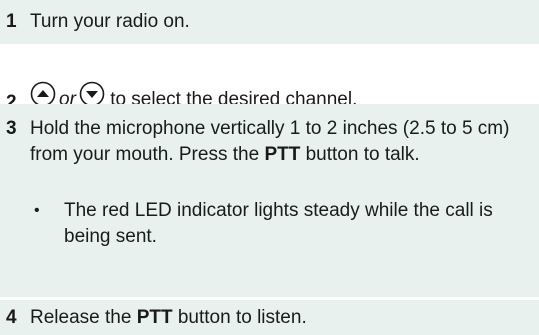  I want to click on step-text-after: button to talk., so click(362, 154).